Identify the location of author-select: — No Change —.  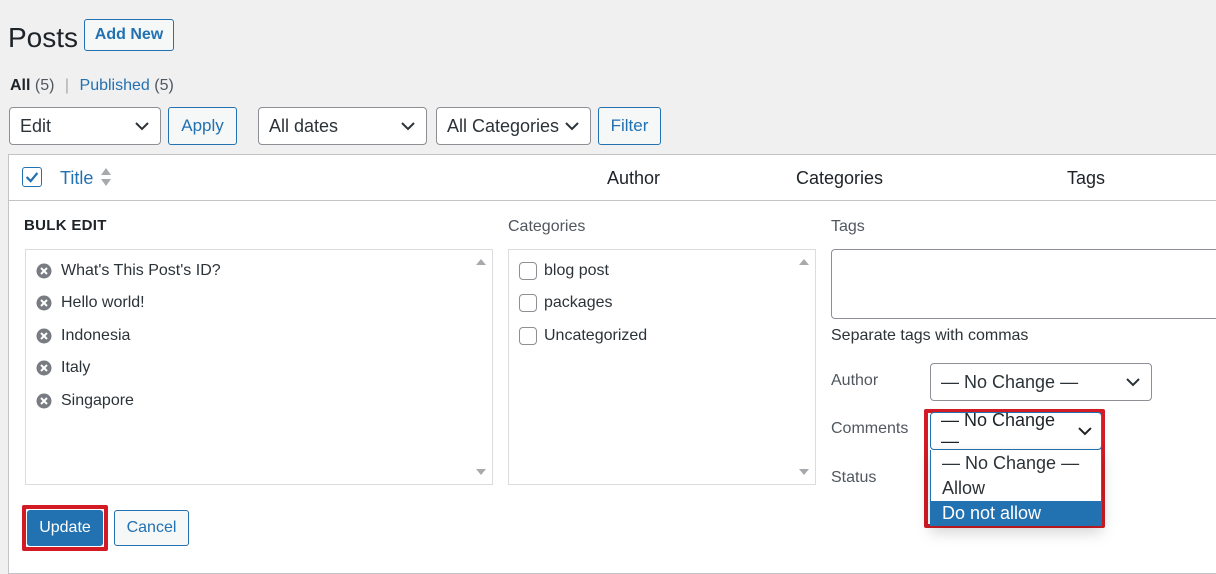
(1041, 382).